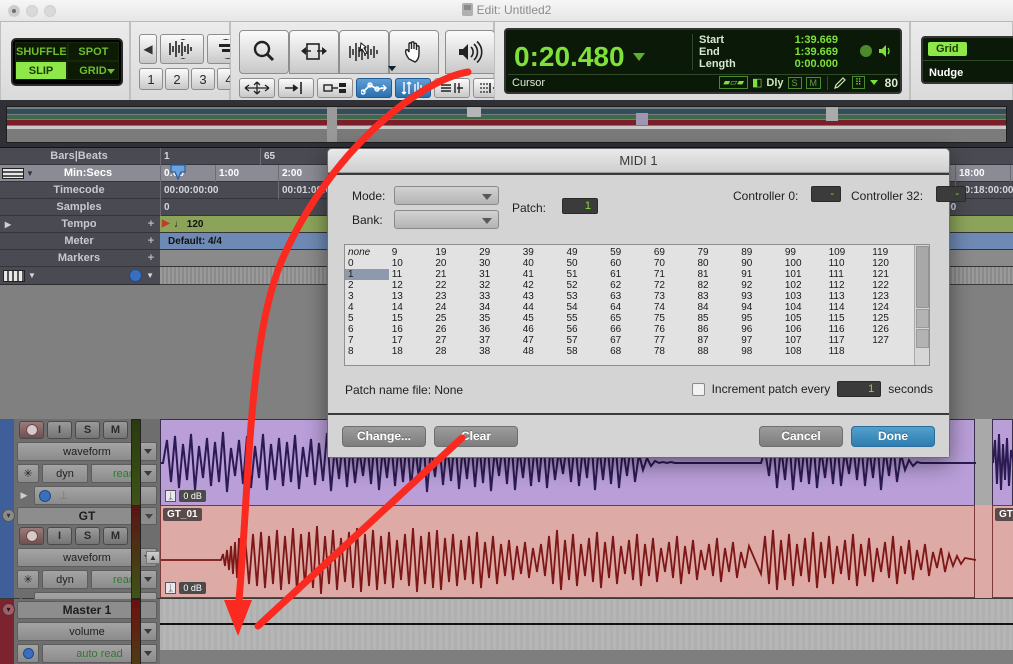 The image size is (1013, 664). What do you see at coordinates (80, 207) in the screenshot?
I see `ruler-name-samples: Samples` at bounding box center [80, 207].